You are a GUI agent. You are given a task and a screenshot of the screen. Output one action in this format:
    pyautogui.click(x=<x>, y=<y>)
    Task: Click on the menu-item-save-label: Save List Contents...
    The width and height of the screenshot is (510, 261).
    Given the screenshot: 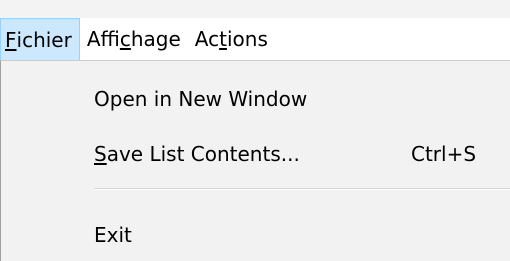 What is the action you would take?
    pyautogui.click(x=197, y=154)
    